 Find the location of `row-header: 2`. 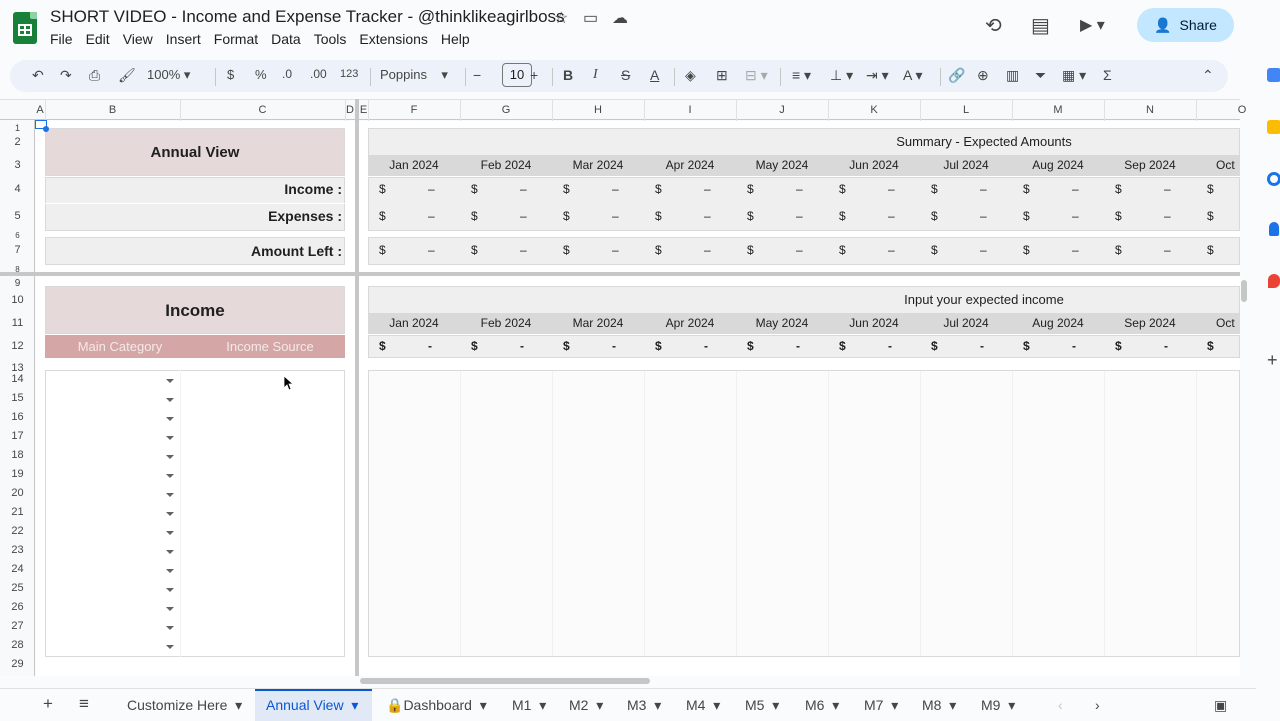

row-header: 2 is located at coordinates (17, 142).